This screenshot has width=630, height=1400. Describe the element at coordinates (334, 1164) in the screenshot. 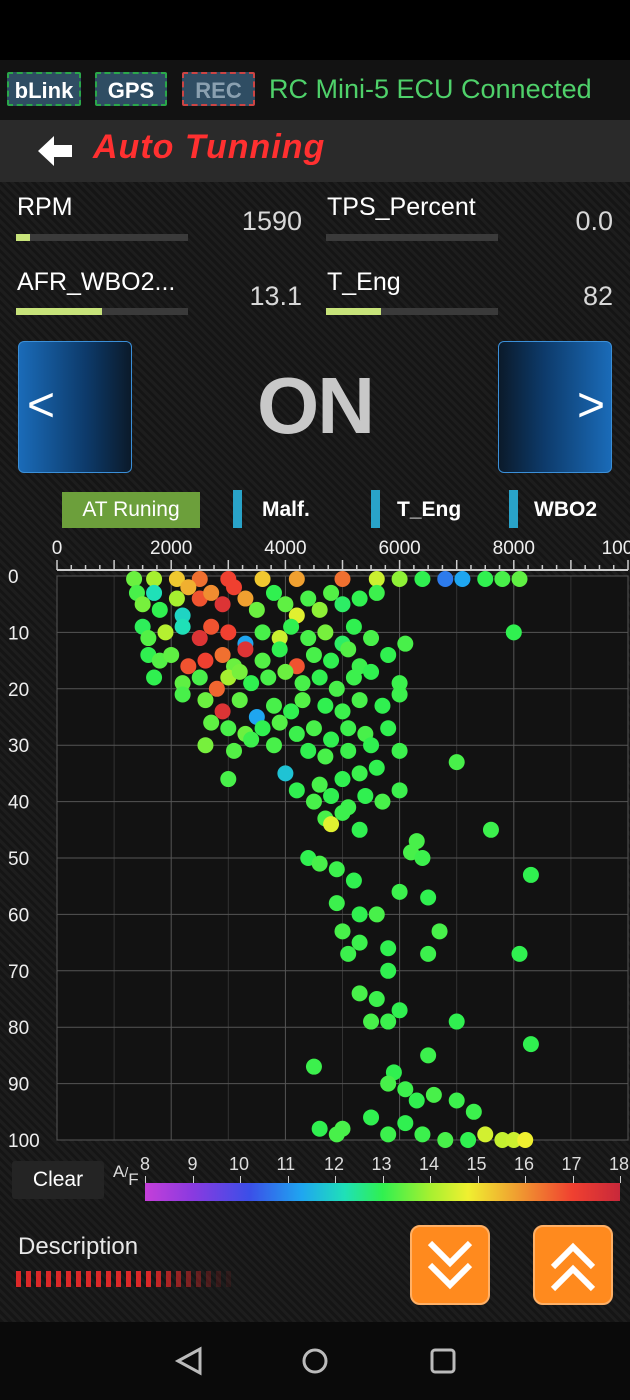

I see `af-scale-tick-label: 12` at that location.